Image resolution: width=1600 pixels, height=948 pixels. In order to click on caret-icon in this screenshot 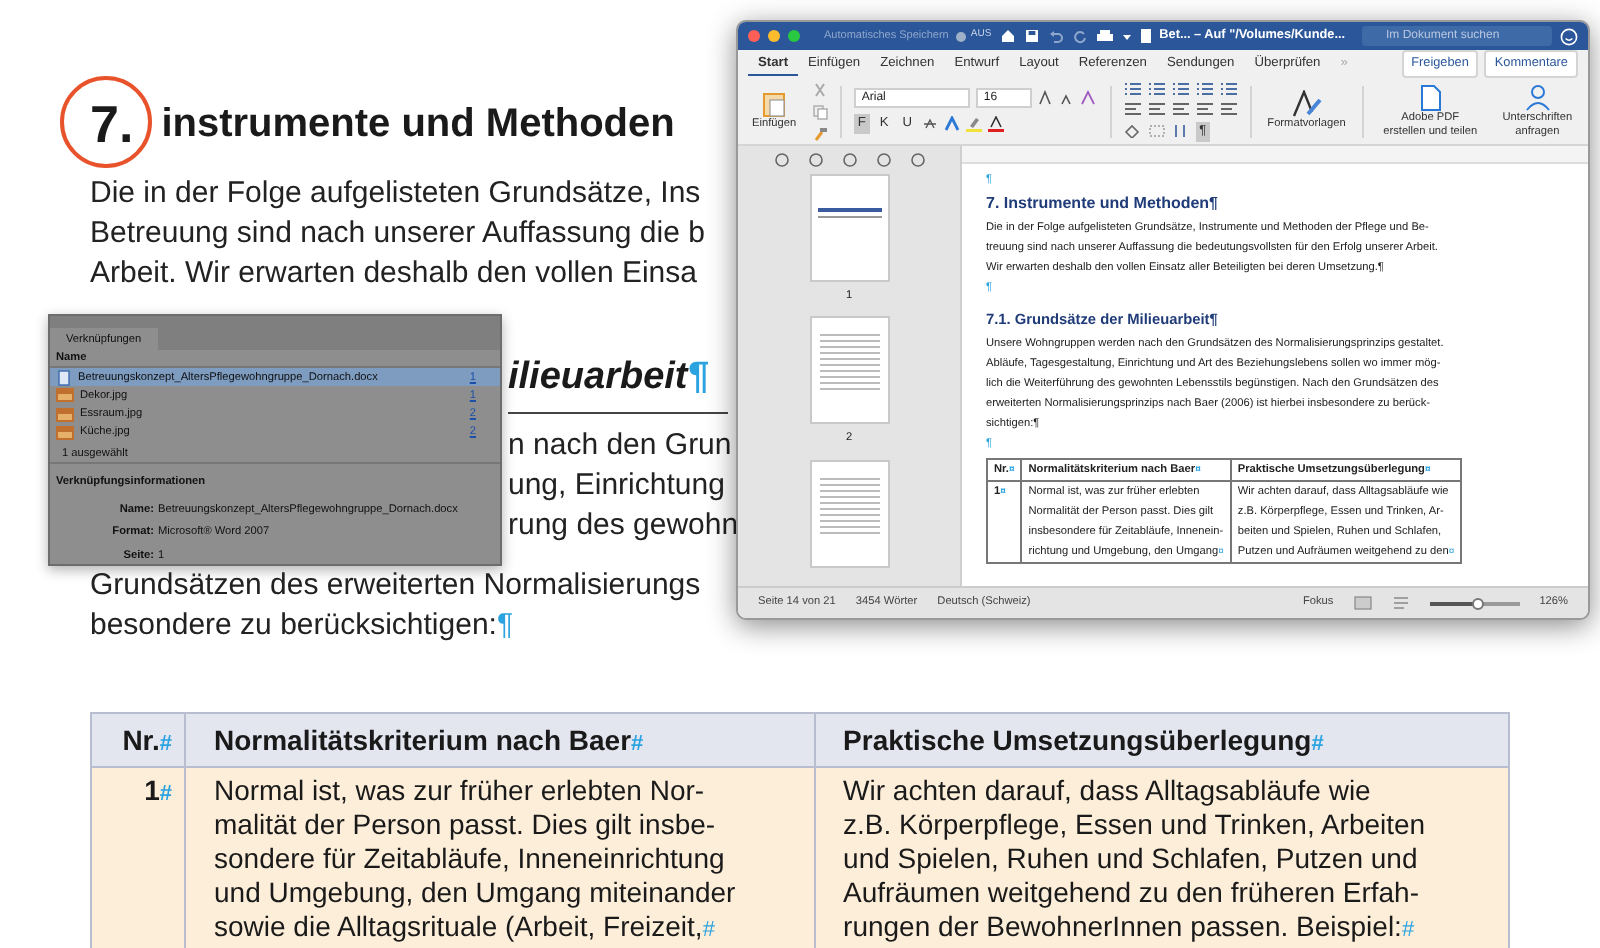, I will do `click(1126, 36)`.